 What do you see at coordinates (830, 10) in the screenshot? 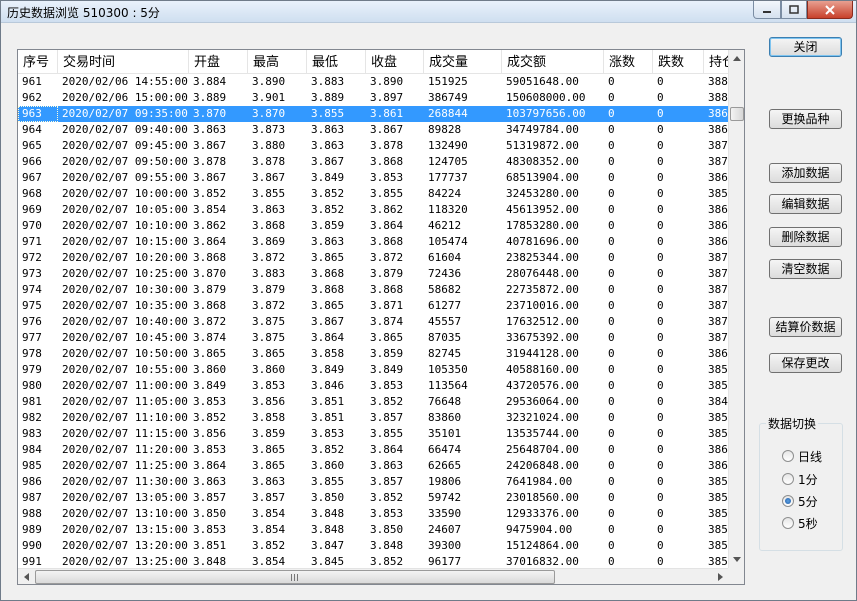
I see `close-window-button` at bounding box center [830, 10].